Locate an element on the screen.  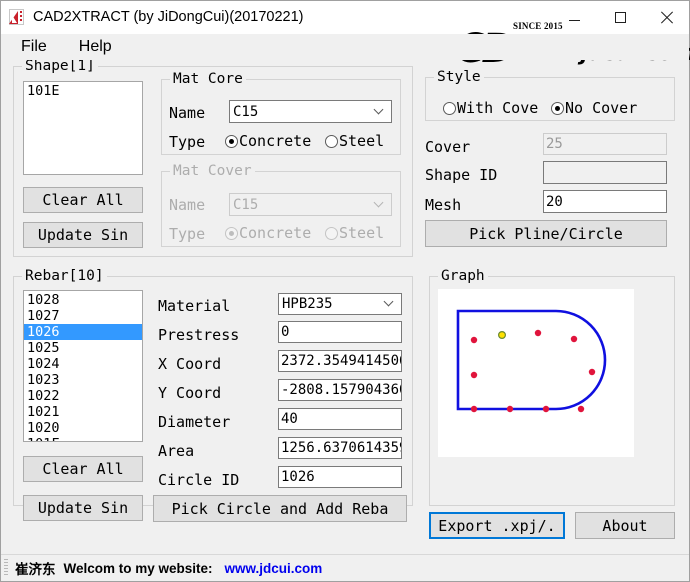
rebar-y-coord-value: -2808.1579043605 is located at coordinates (341, 390).